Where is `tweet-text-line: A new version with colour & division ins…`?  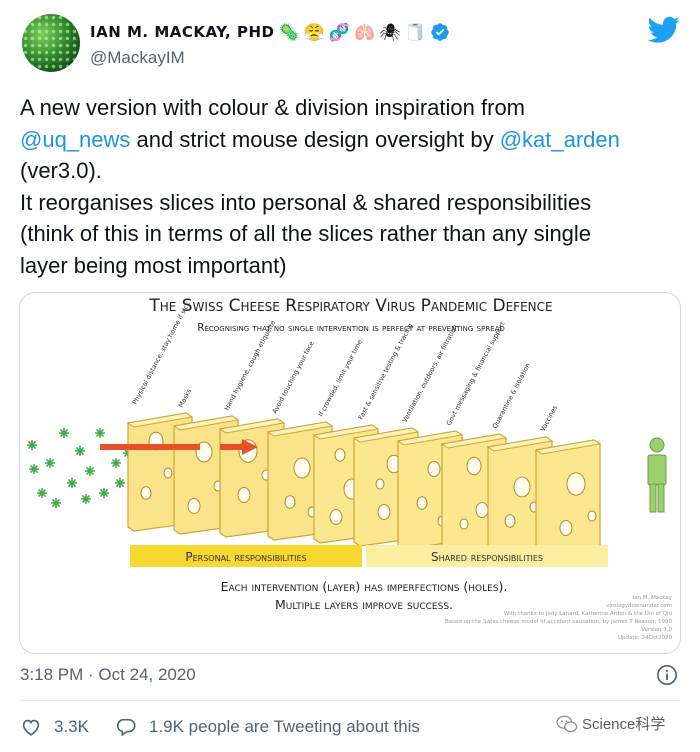 tweet-text-line: A new version with colour & division ins… is located at coordinates (352, 108).